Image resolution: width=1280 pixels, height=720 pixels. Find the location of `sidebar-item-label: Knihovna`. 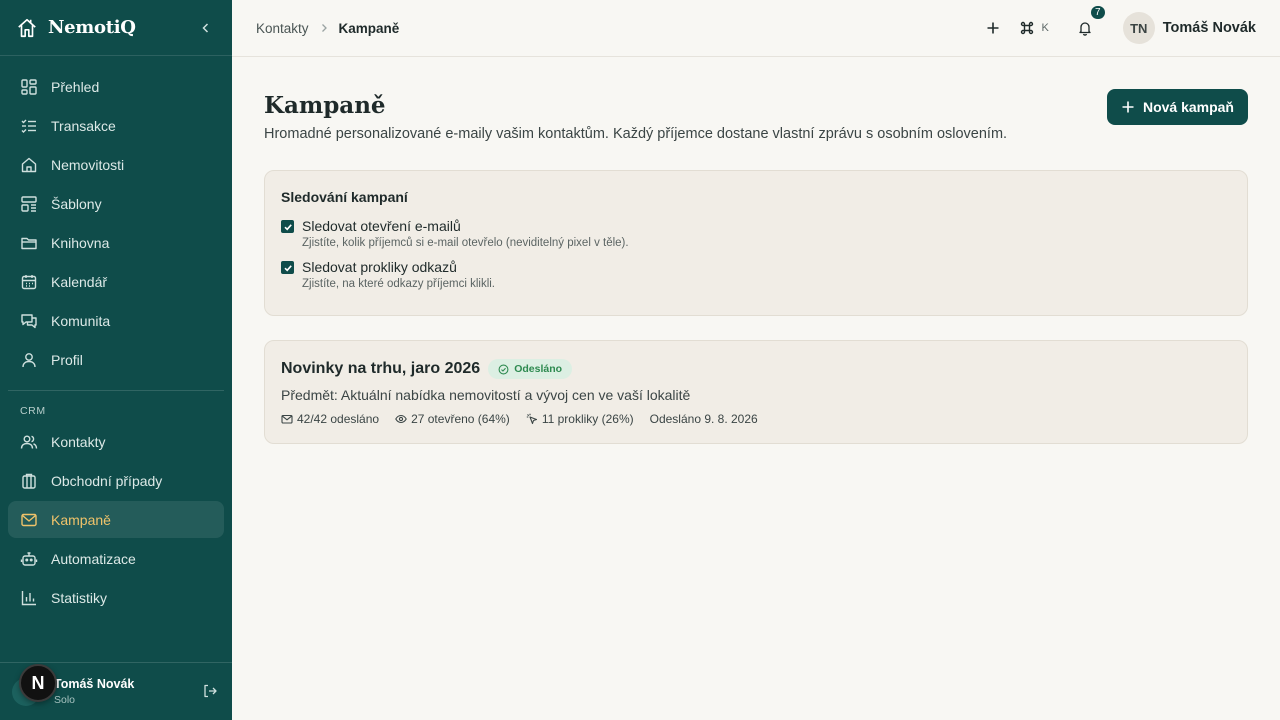

sidebar-item-label: Knihovna is located at coordinates (80, 242).